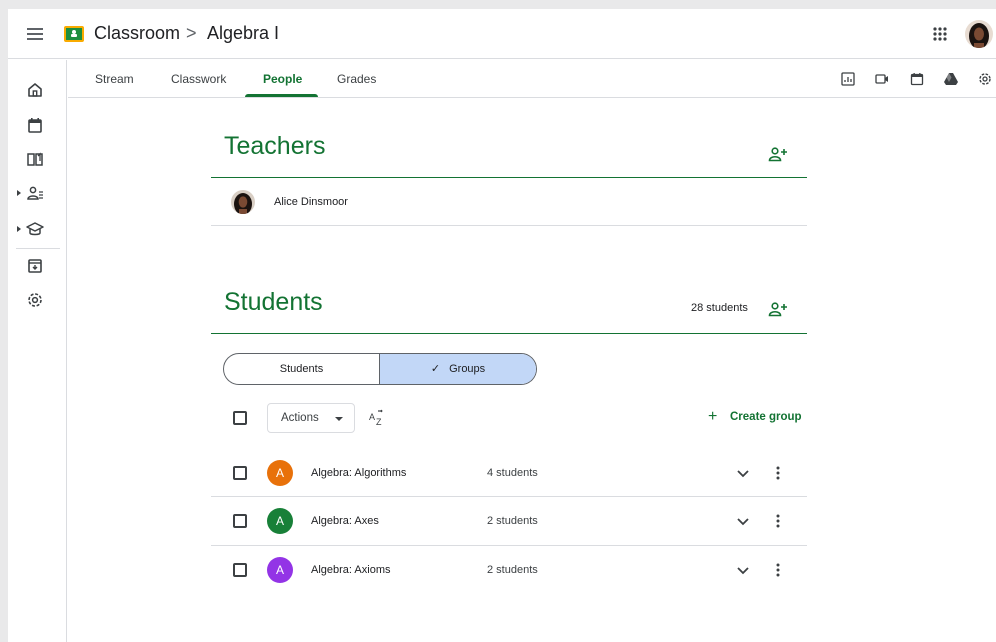  Describe the element at coordinates (35, 266) in the screenshot. I see `archive-icon` at that location.